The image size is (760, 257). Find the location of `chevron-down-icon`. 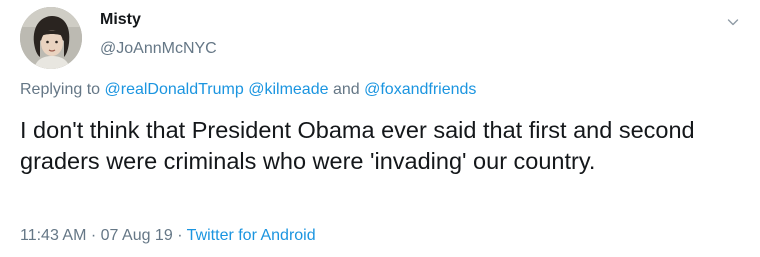

chevron-down-icon is located at coordinates (733, 22).